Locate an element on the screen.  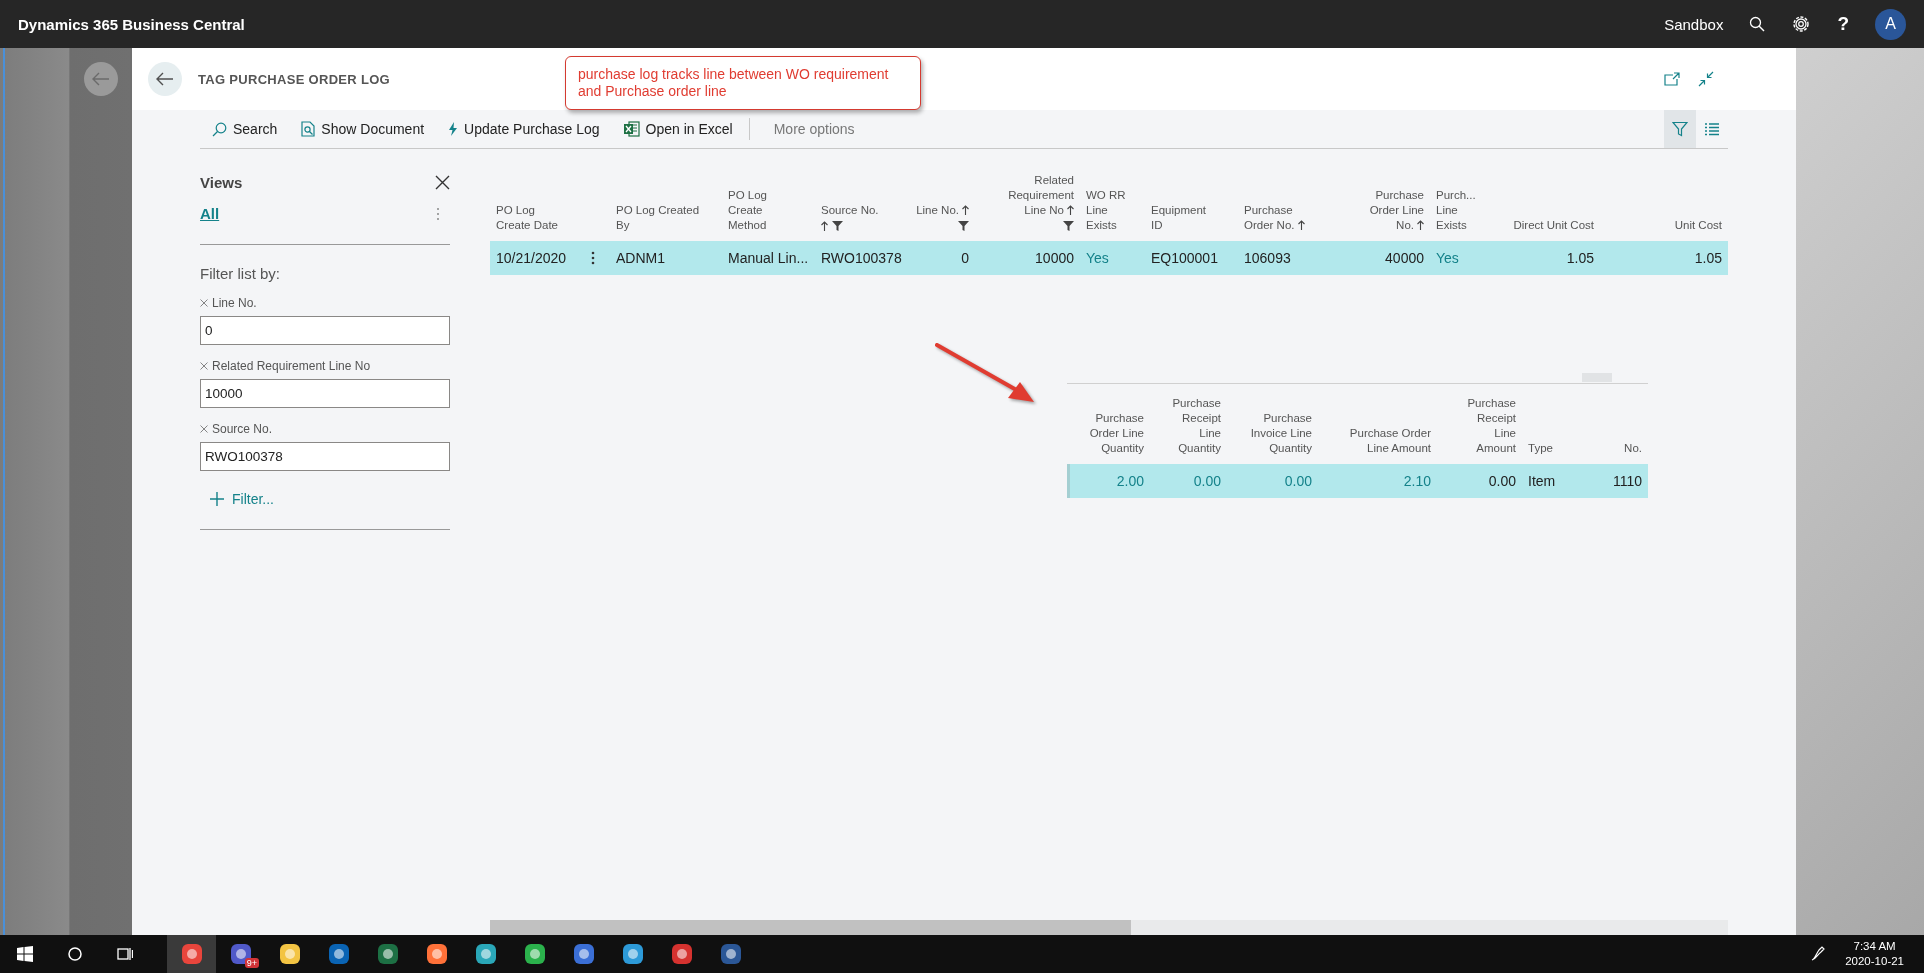
view-link: All is located at coordinates (210, 213).